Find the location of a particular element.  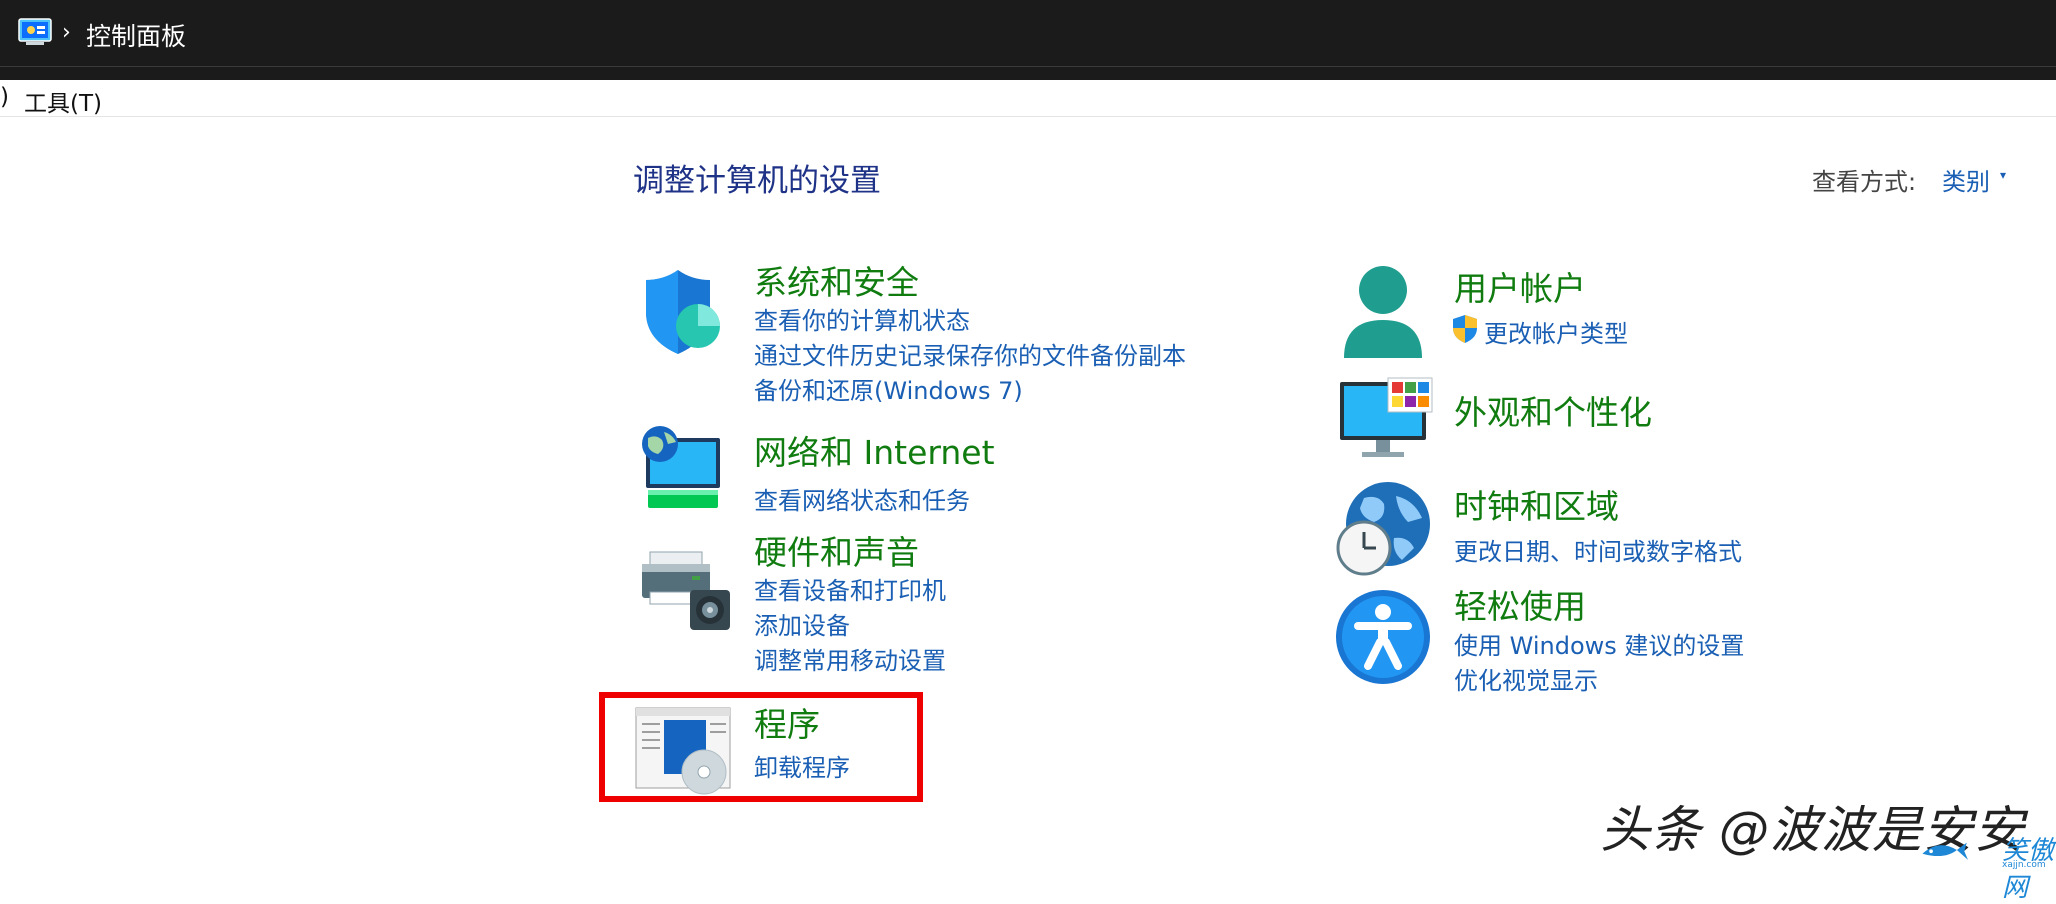

link-mobility-settings: 调整常用移动设置 is located at coordinates (850, 658).